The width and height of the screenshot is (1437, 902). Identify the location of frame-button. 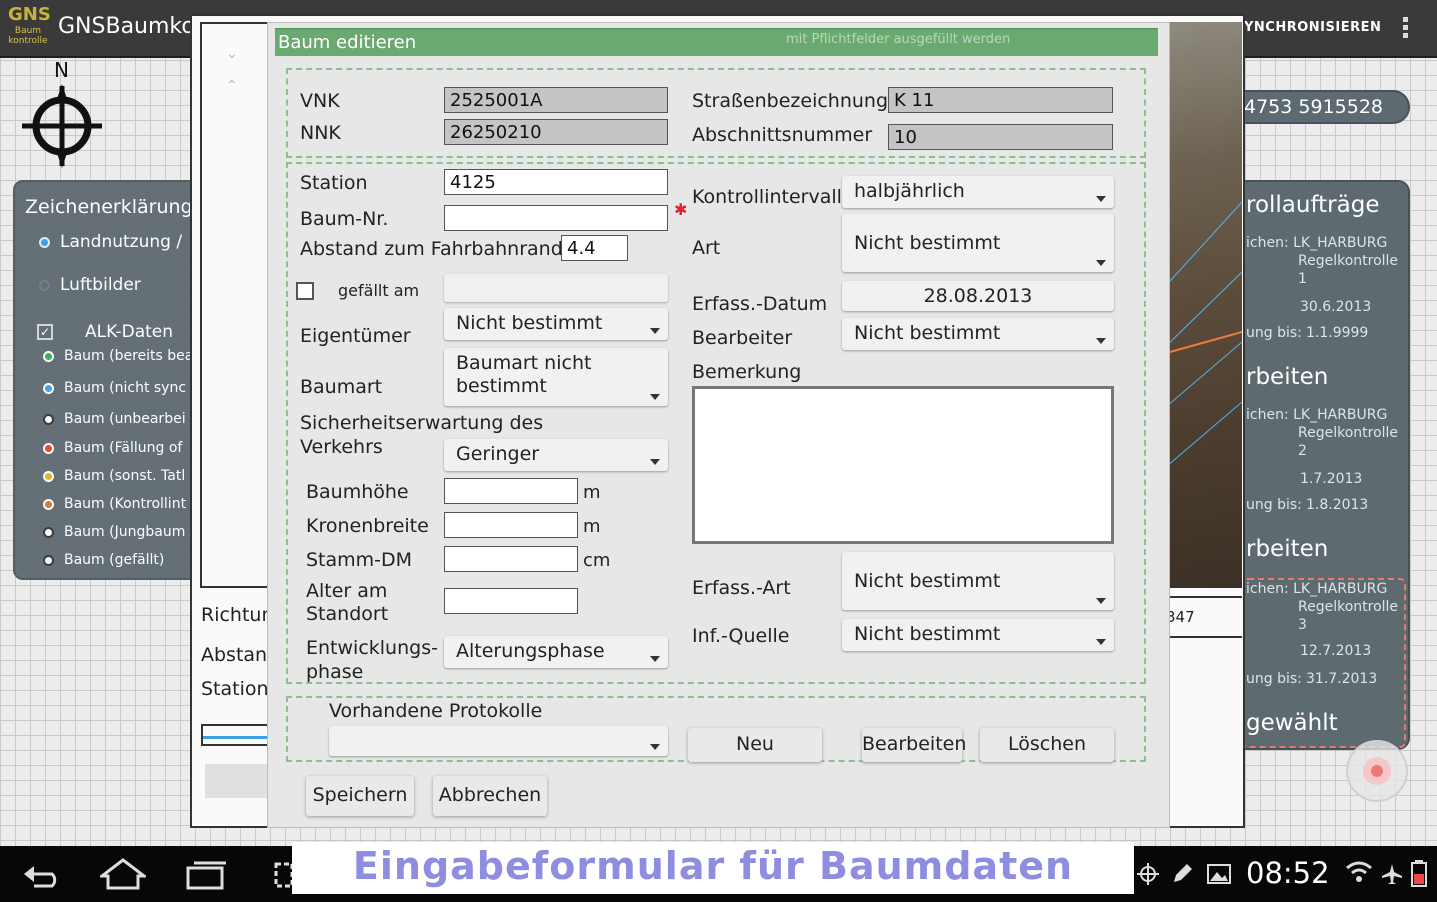
(236, 781).